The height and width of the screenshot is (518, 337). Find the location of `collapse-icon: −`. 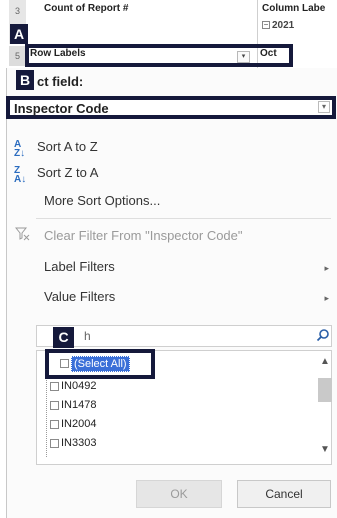

collapse-icon: − is located at coordinates (266, 25).